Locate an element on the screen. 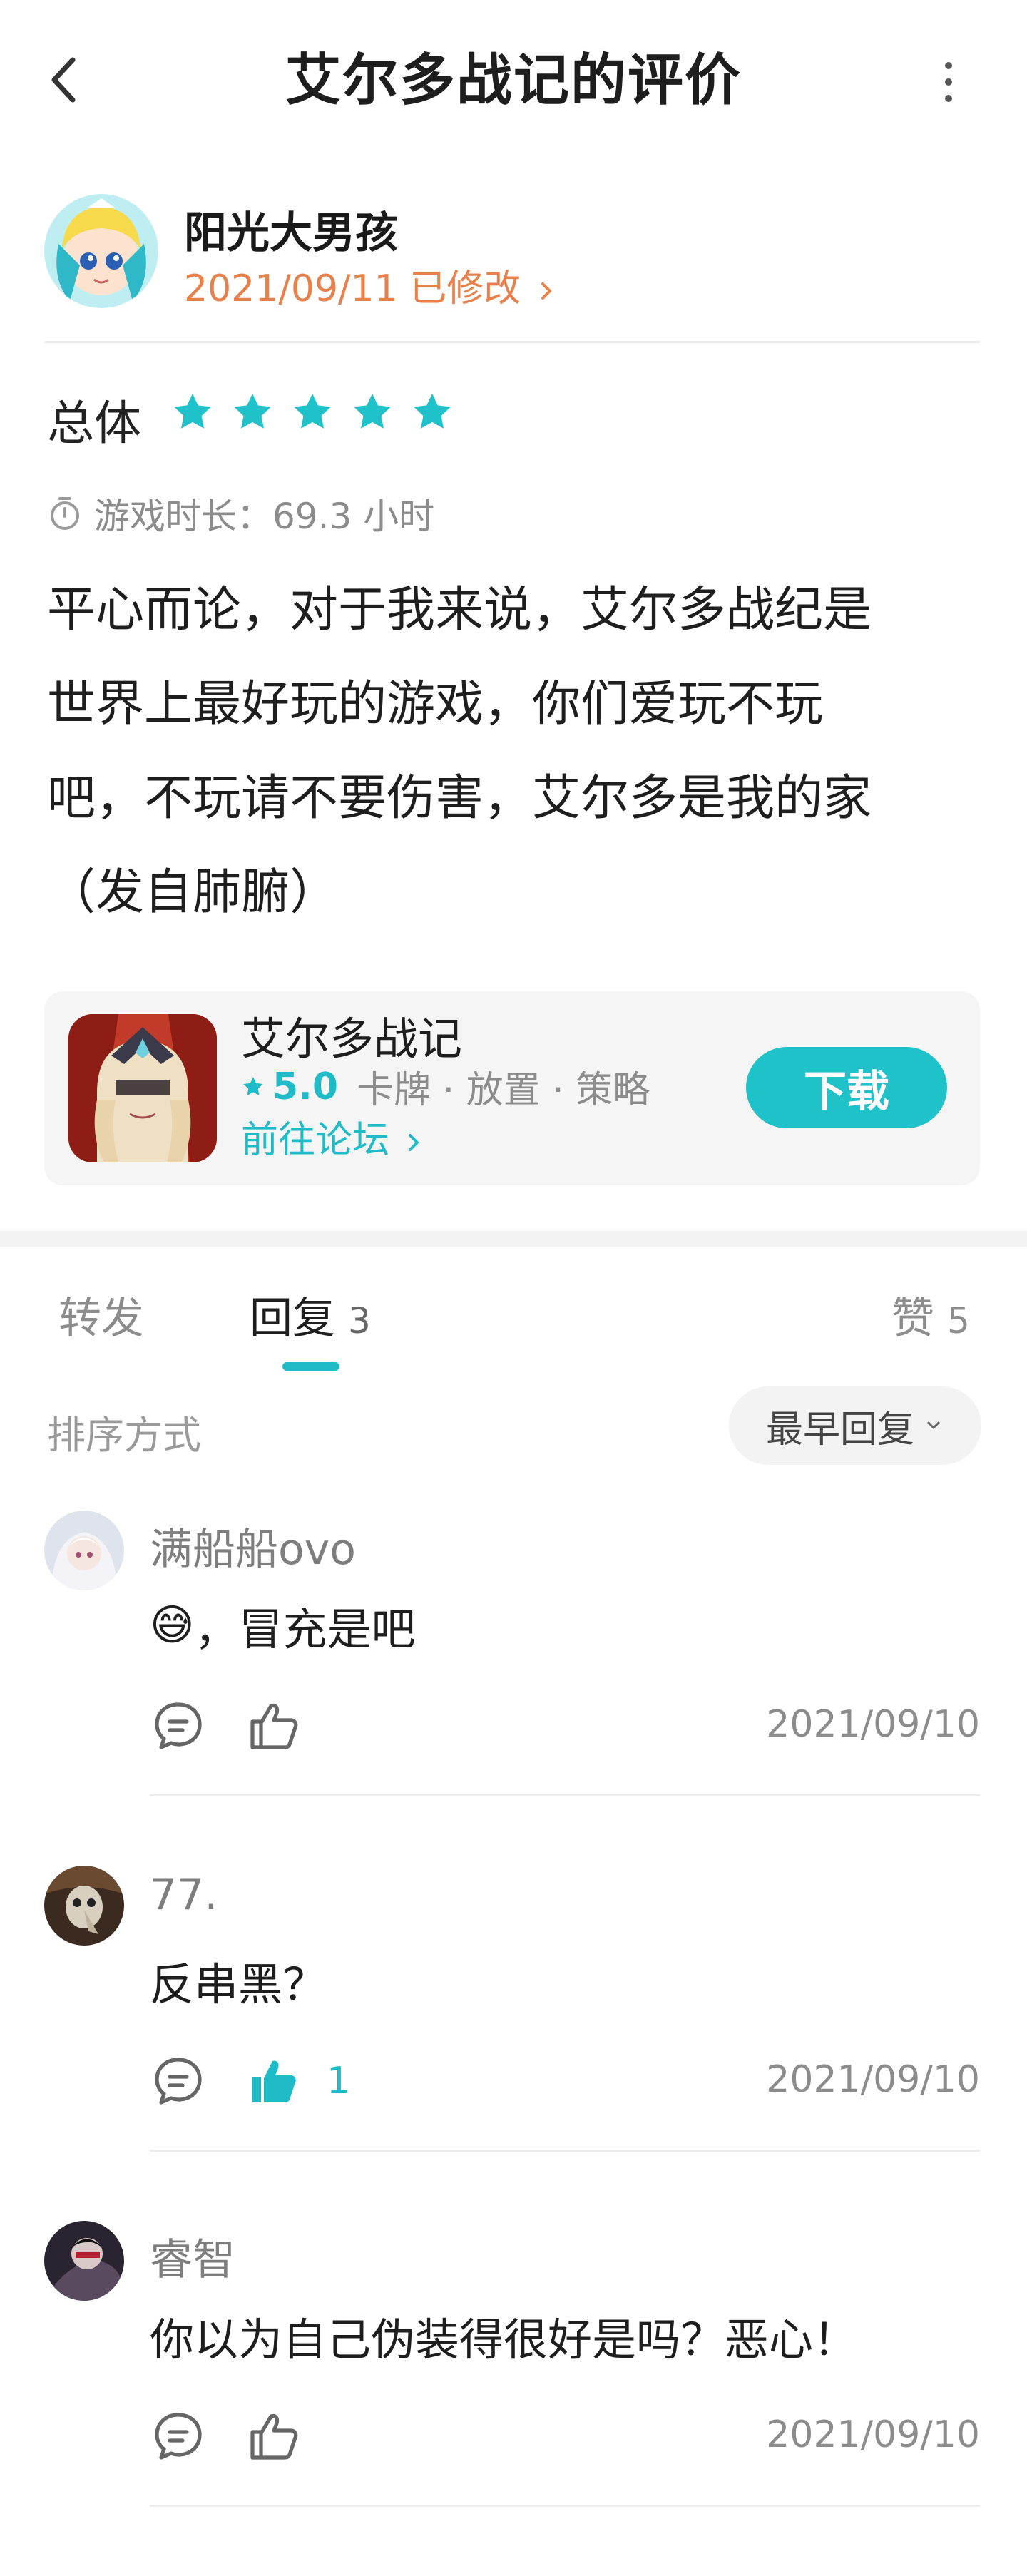 Image resolution: width=1027 pixels, height=2576 pixels. timer-icon is located at coordinates (65, 514).